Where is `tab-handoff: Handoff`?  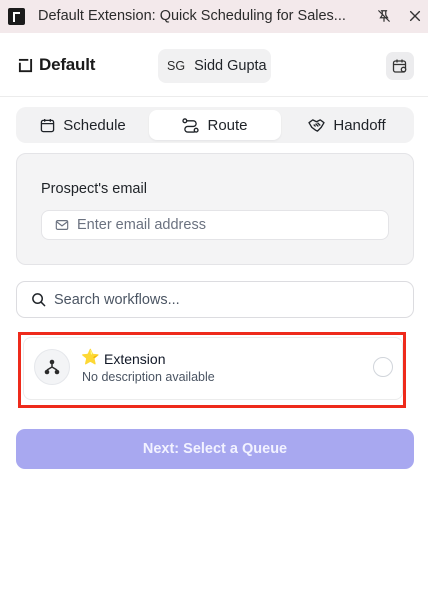 tab-handoff: Handoff is located at coordinates (347, 125).